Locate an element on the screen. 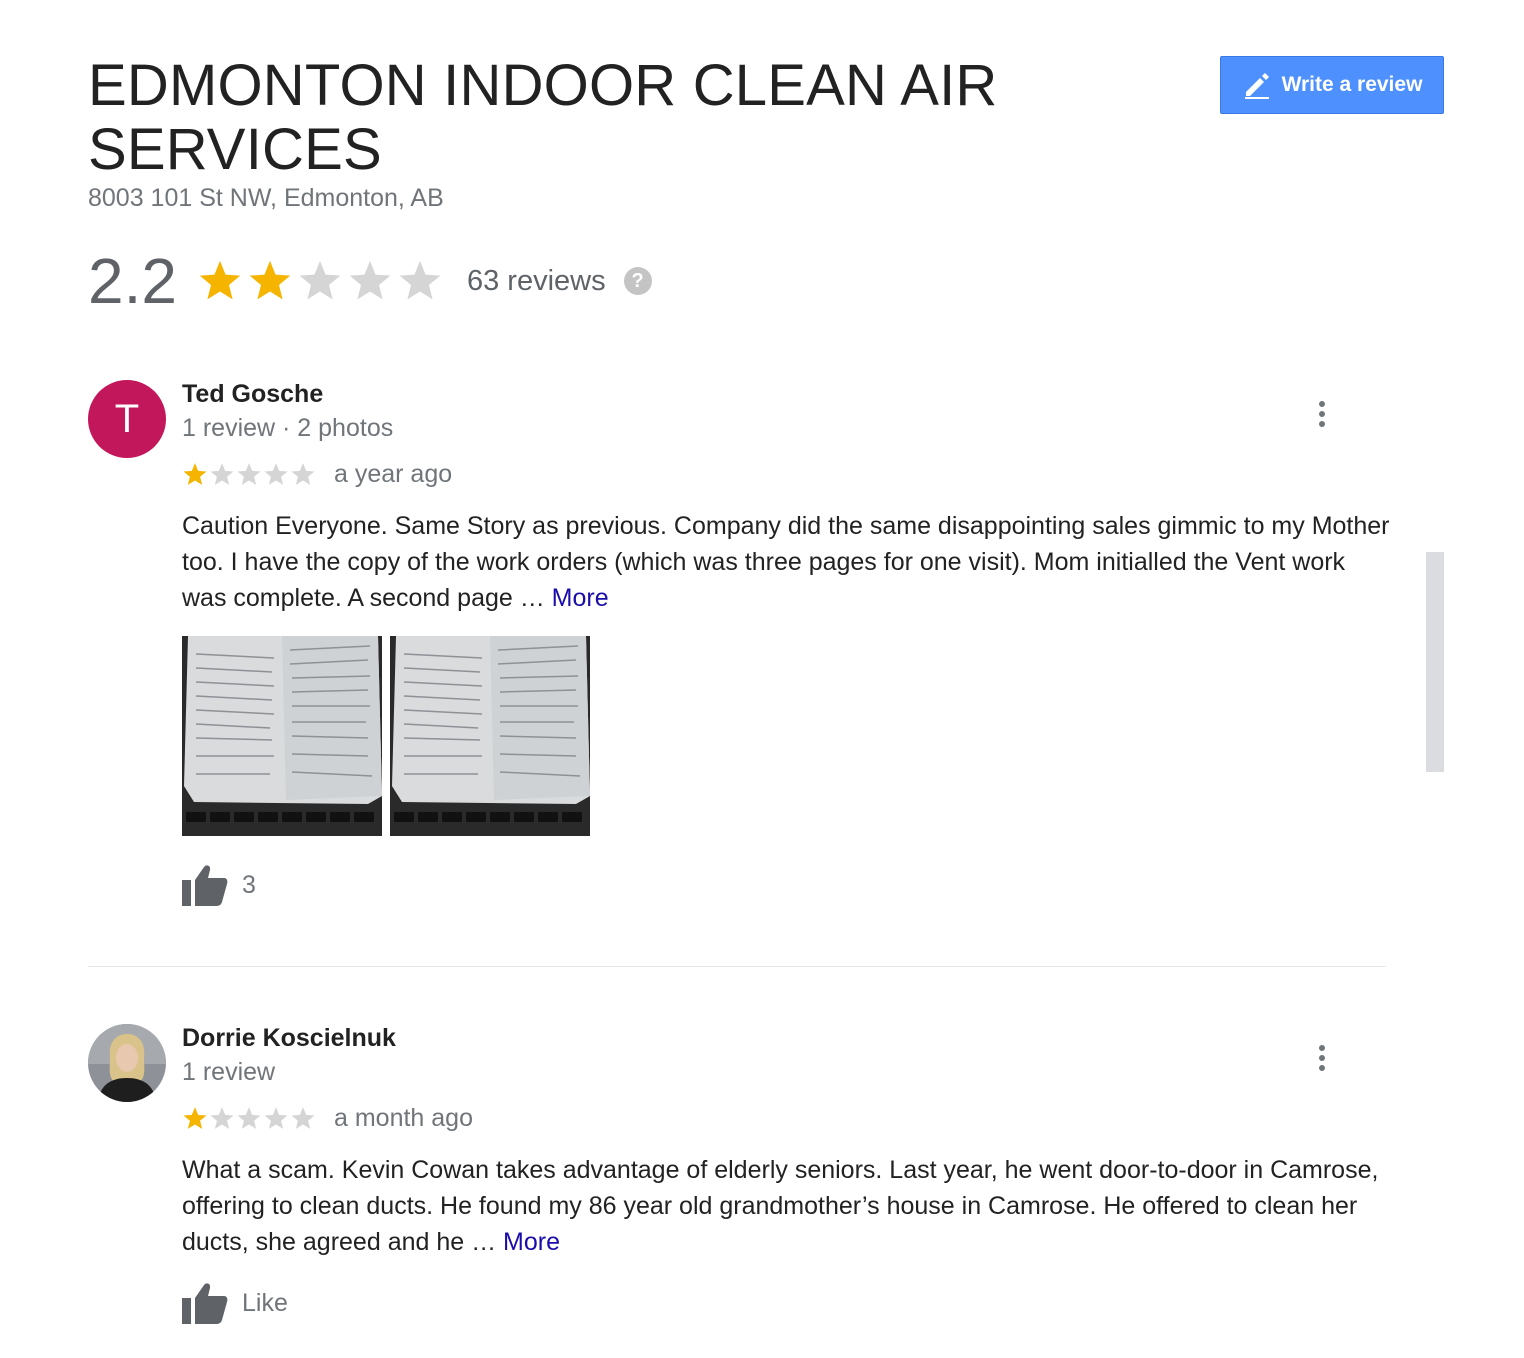  review-divider is located at coordinates (737, 966).